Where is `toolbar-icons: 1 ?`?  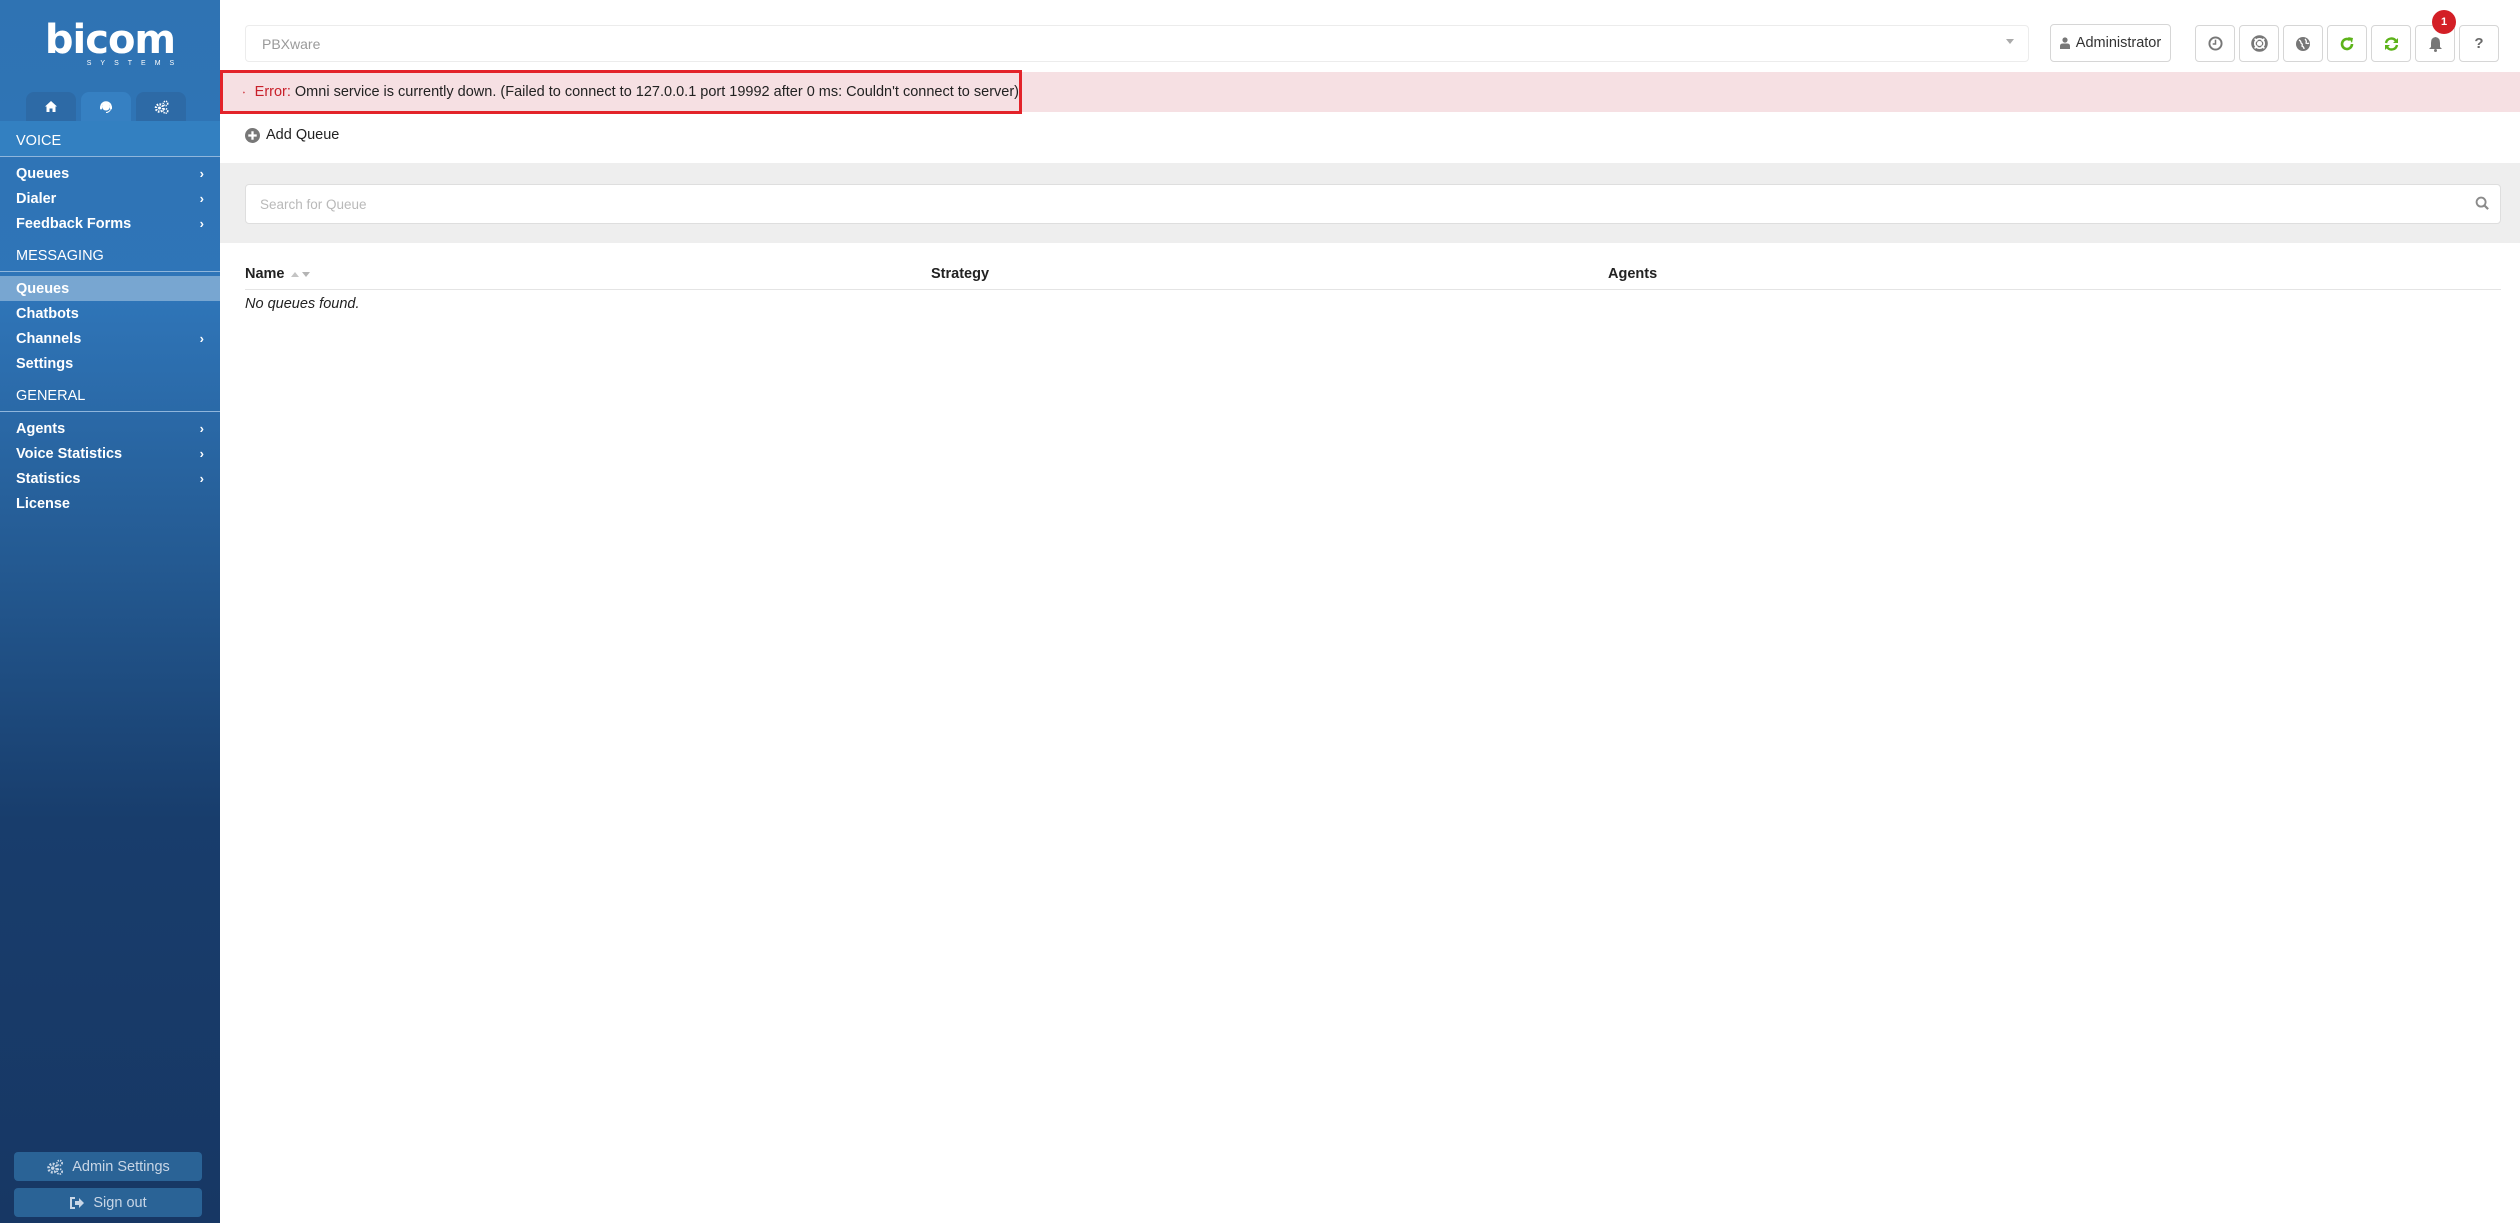
toolbar-icons: 1 ? is located at coordinates (2347, 36).